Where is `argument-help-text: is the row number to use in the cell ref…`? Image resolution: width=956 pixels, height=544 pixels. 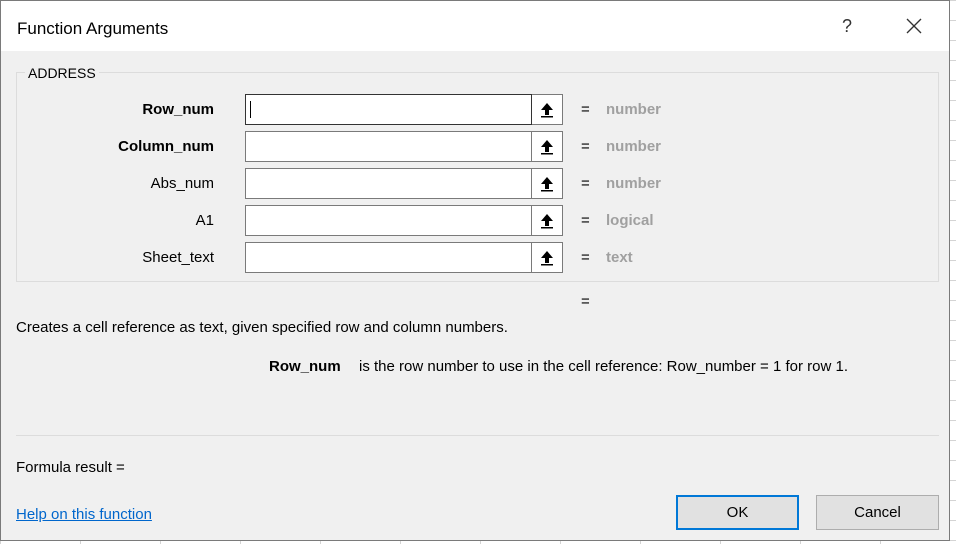 argument-help-text: is the row number to use in the cell ref… is located at coordinates (603, 366).